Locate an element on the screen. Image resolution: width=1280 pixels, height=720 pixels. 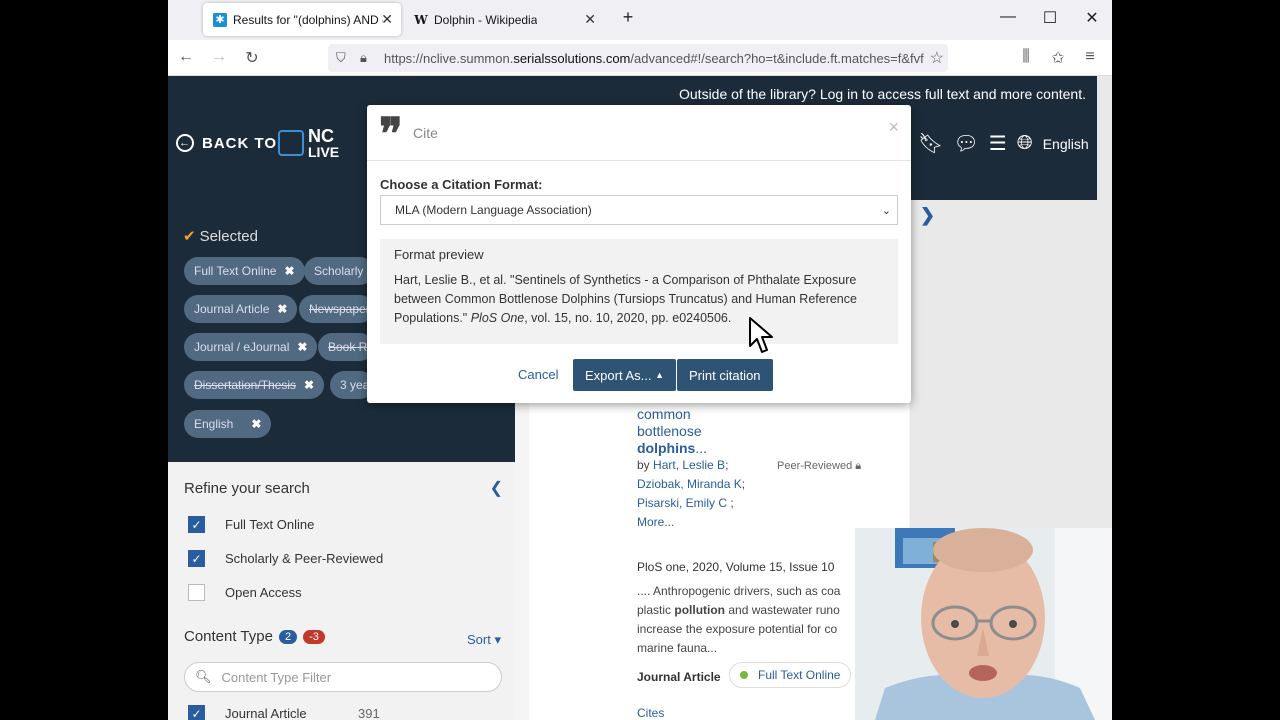
wikipedia-w-icon: W is located at coordinates (421, 19).